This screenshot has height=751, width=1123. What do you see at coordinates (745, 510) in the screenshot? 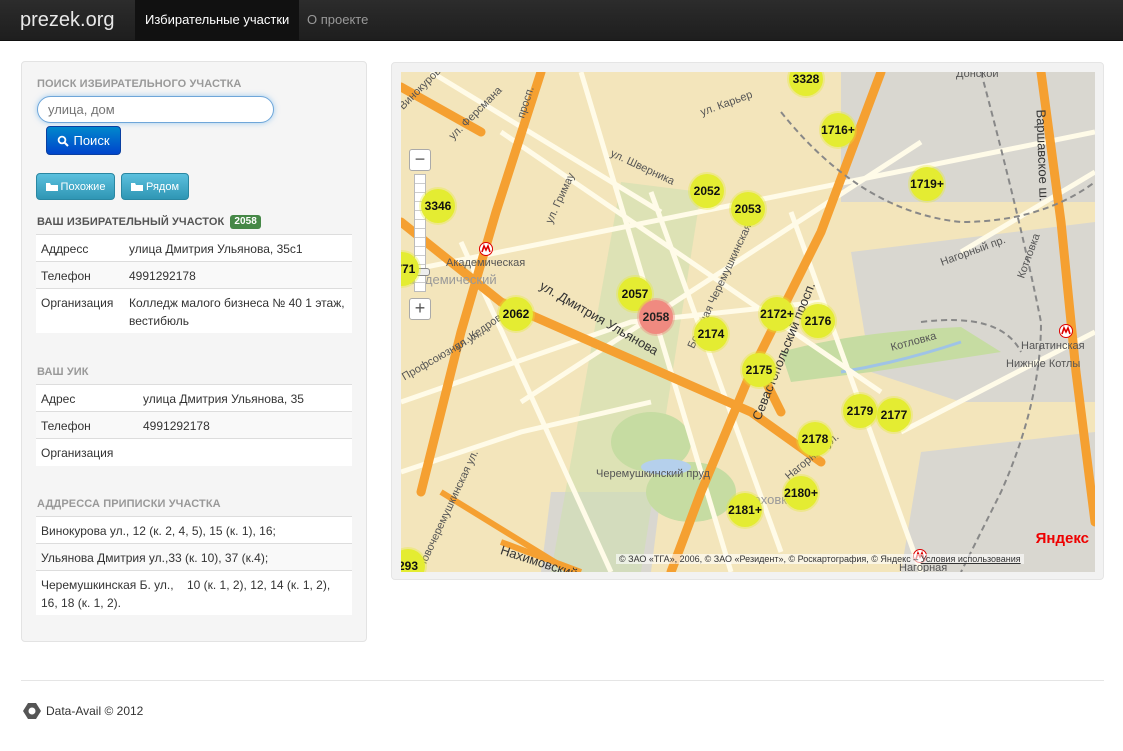
I see `station-cluster: 2181+` at bounding box center [745, 510].